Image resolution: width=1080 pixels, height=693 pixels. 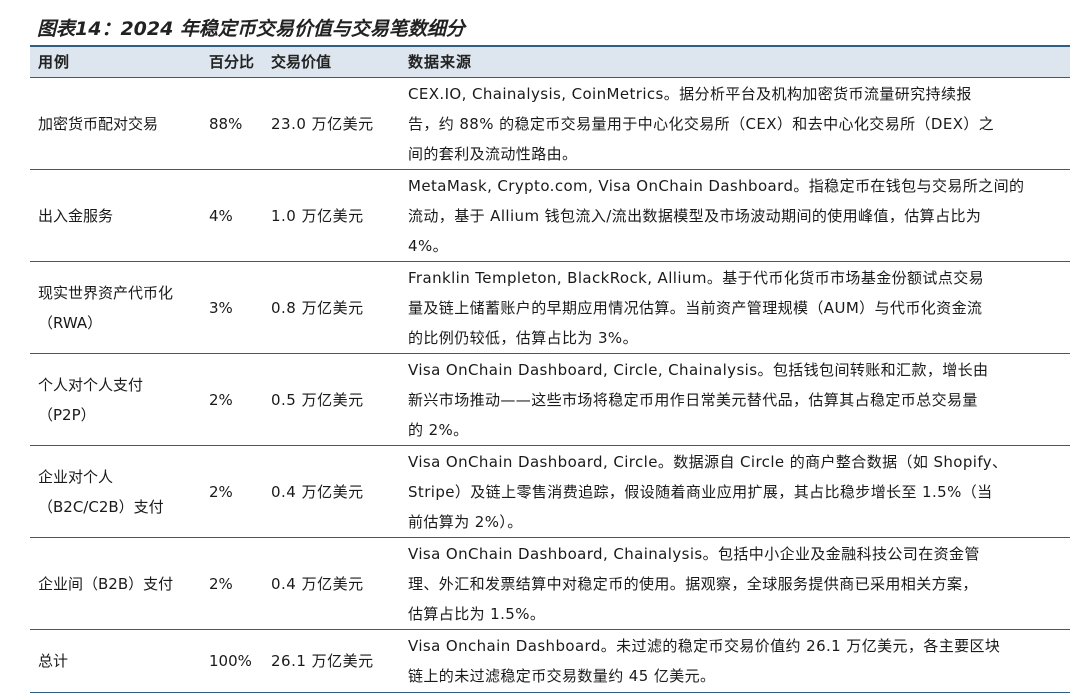 I want to click on use-line: 加密货币配对交易, so click(x=98, y=123).